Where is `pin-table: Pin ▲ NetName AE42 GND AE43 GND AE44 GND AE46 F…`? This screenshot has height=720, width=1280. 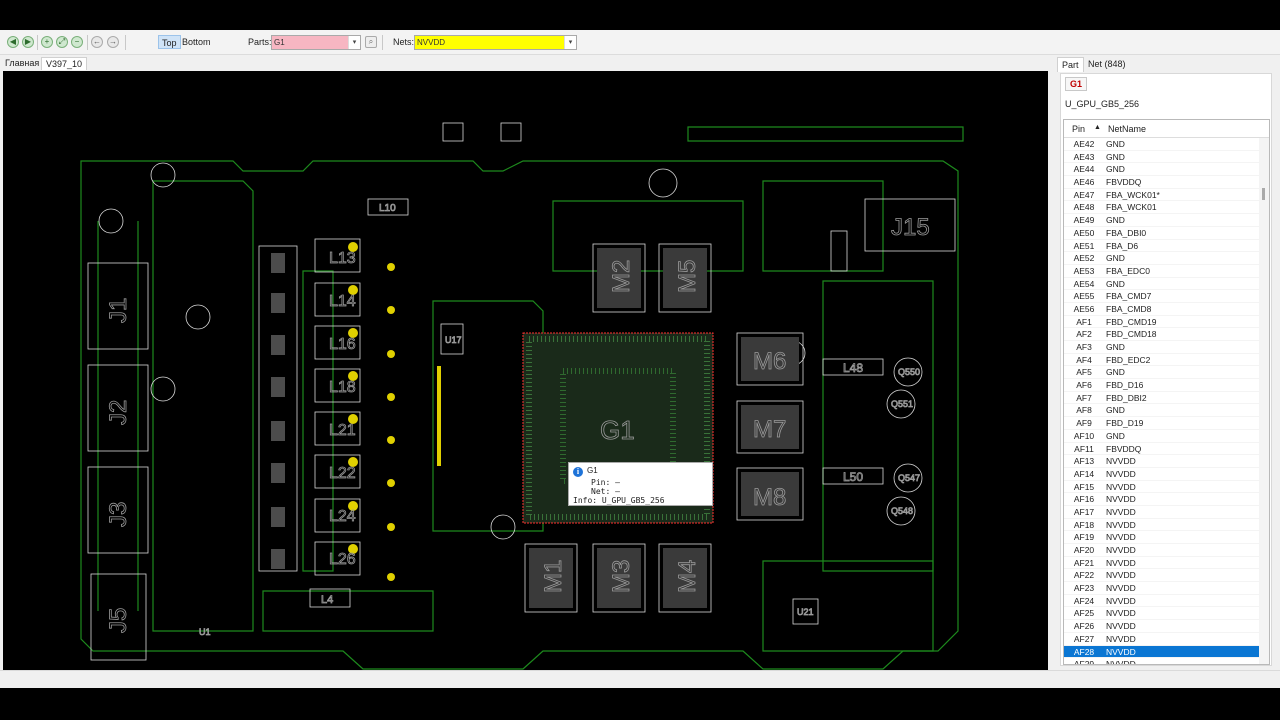 pin-table: Pin ▲ NetName AE42 GND AE43 GND AE44 GND AE46 F… is located at coordinates (1166, 392).